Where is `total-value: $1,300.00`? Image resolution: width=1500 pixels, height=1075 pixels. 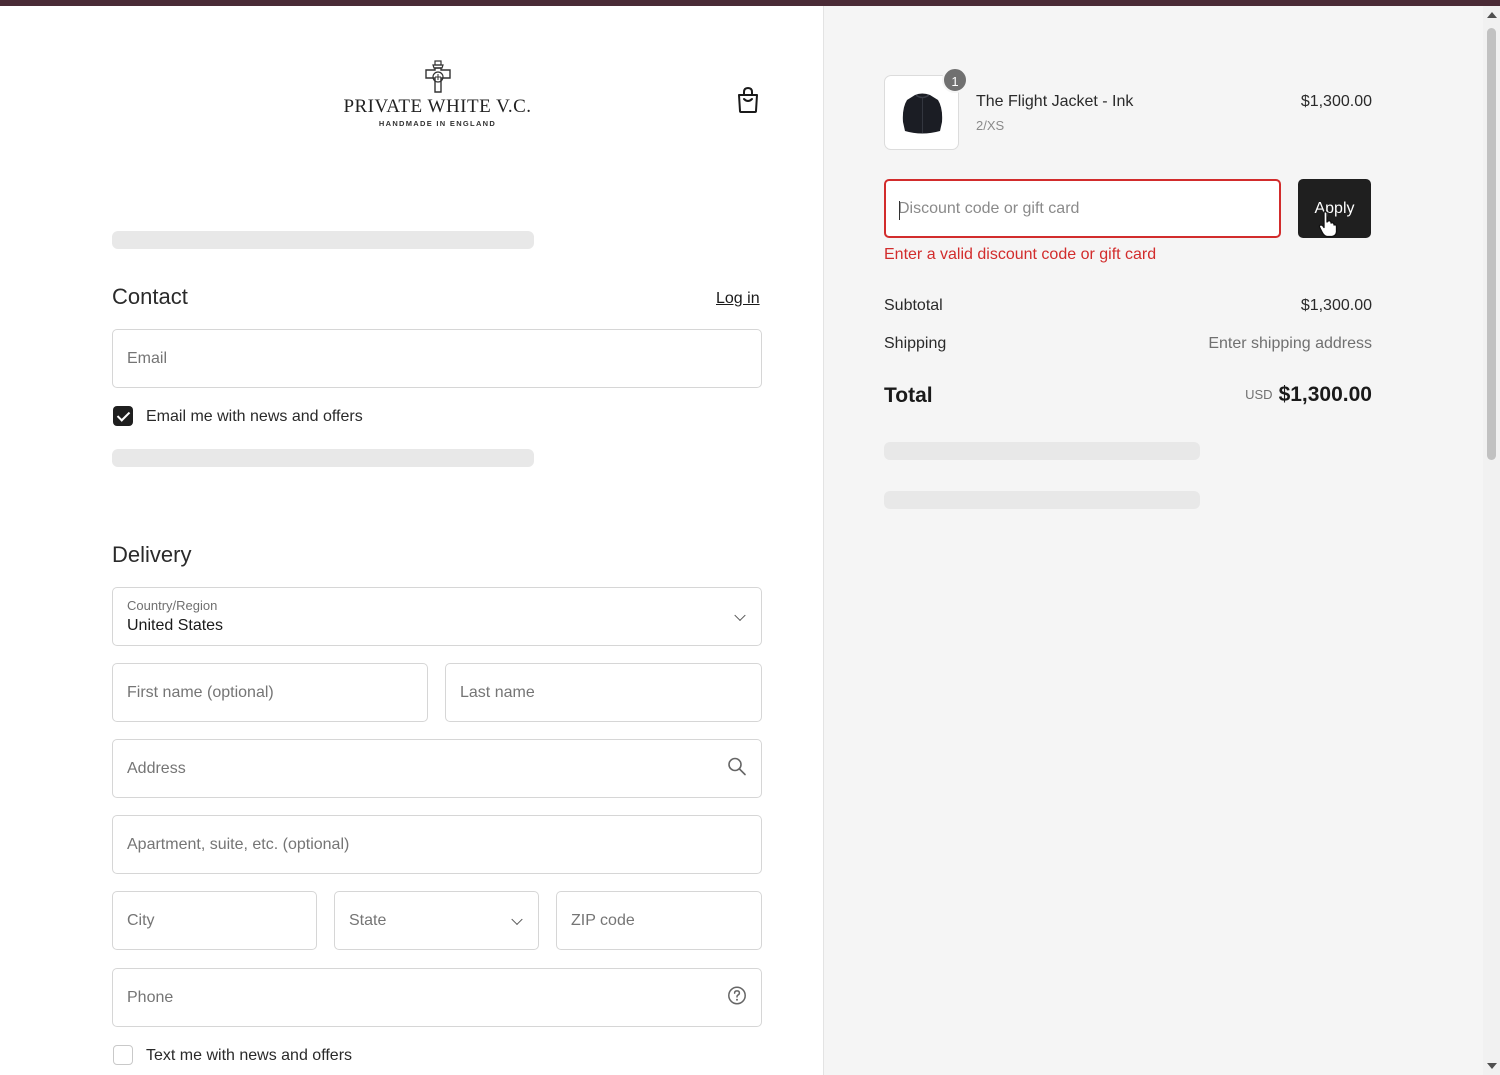
total-value: $1,300.00 is located at coordinates (1325, 394).